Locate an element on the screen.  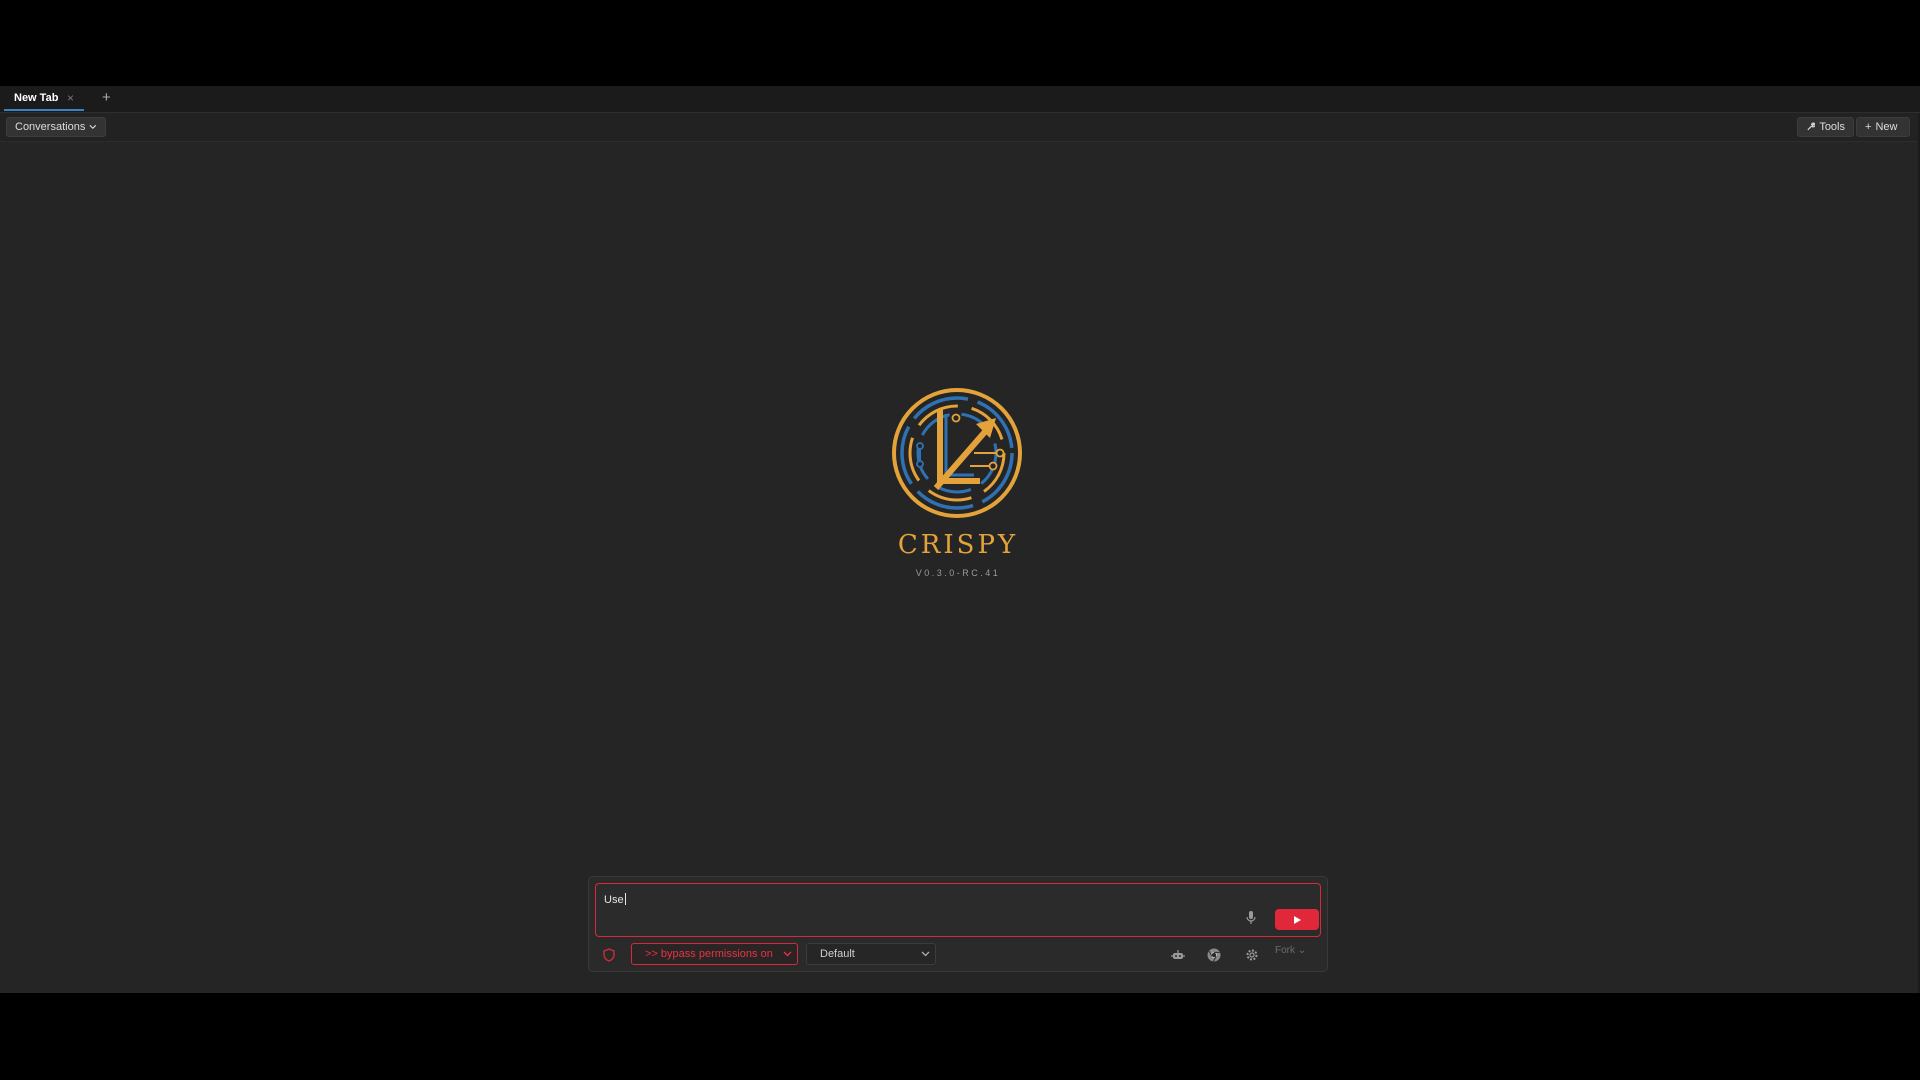
wrench-icon is located at coordinates (1811, 126).